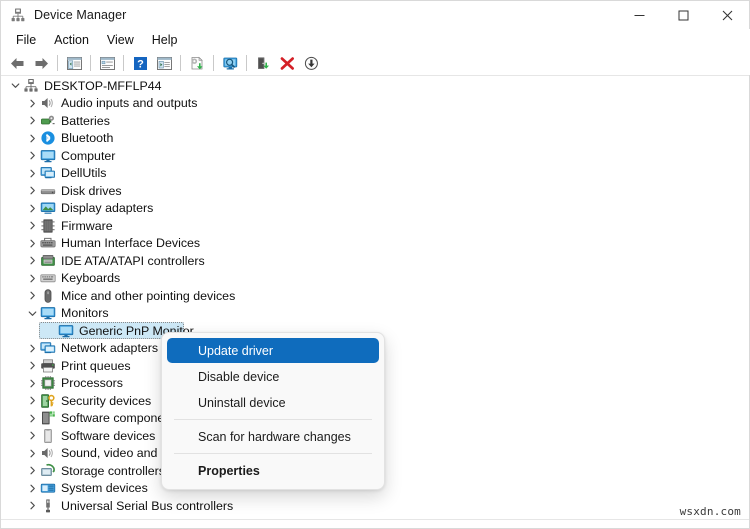 The height and width of the screenshot is (529, 750). What do you see at coordinates (273, 402) in the screenshot?
I see `context-menu-item-uninstall-device: Uninstall device` at bounding box center [273, 402].